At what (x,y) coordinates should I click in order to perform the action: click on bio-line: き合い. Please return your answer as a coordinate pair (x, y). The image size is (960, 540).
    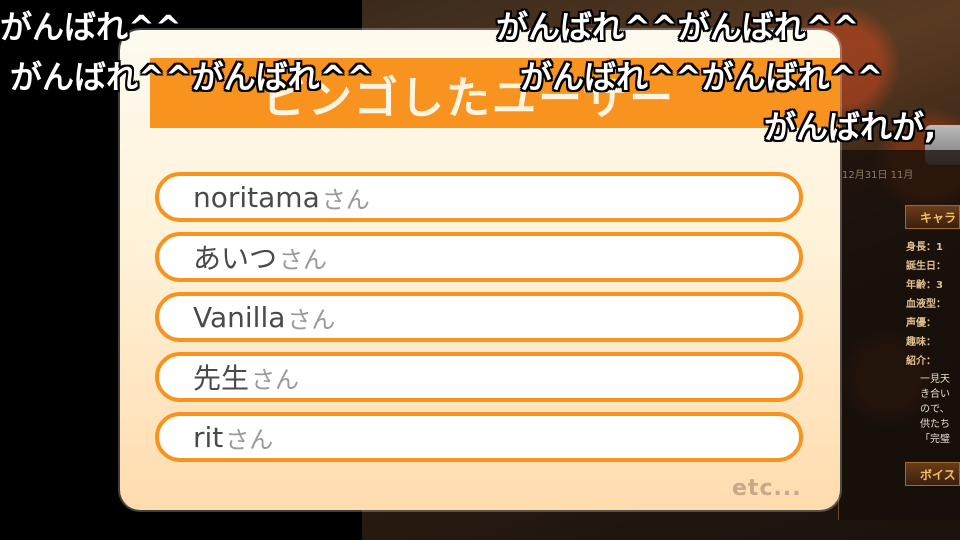
    Looking at the image, I should click on (935, 394).